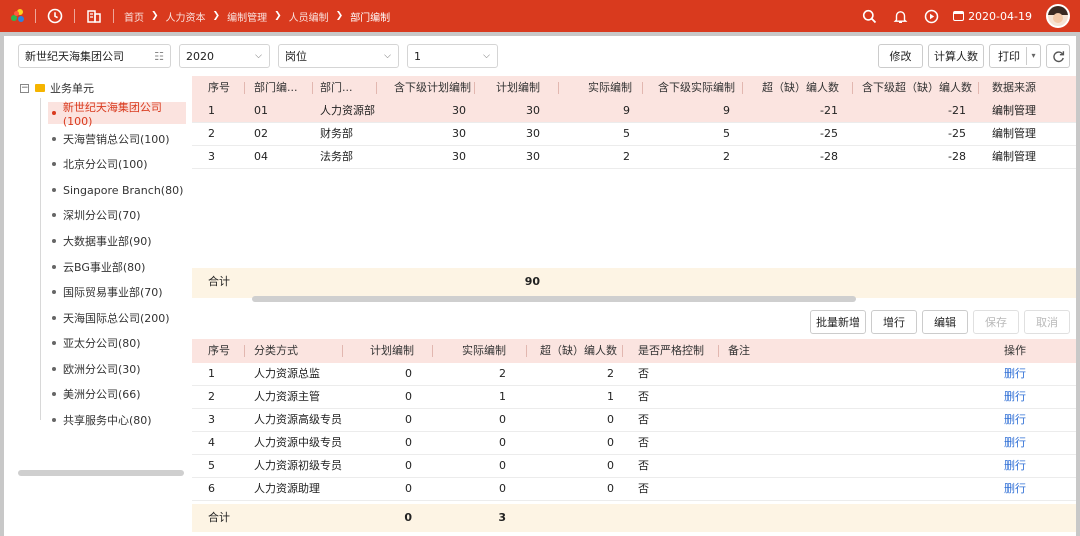  Describe the element at coordinates (671, 351) in the screenshot. I see `col-header: 是否严格控制` at that location.